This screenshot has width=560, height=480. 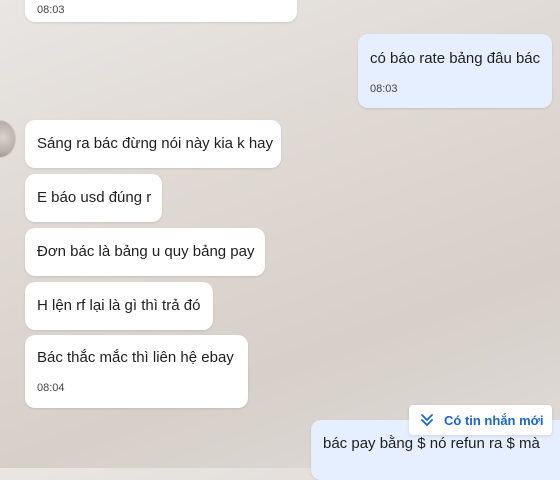 I want to click on message-text: Đơn bác là bảng u quy bảng pay, so click(x=146, y=251).